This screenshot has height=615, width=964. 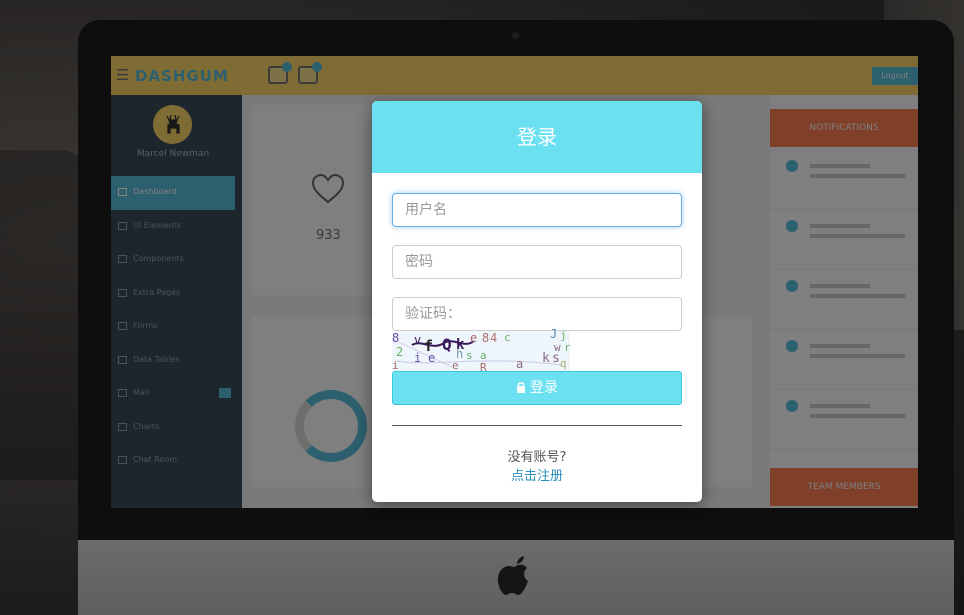 What do you see at coordinates (537, 474) in the screenshot?
I see `register-link: 点击注册` at bounding box center [537, 474].